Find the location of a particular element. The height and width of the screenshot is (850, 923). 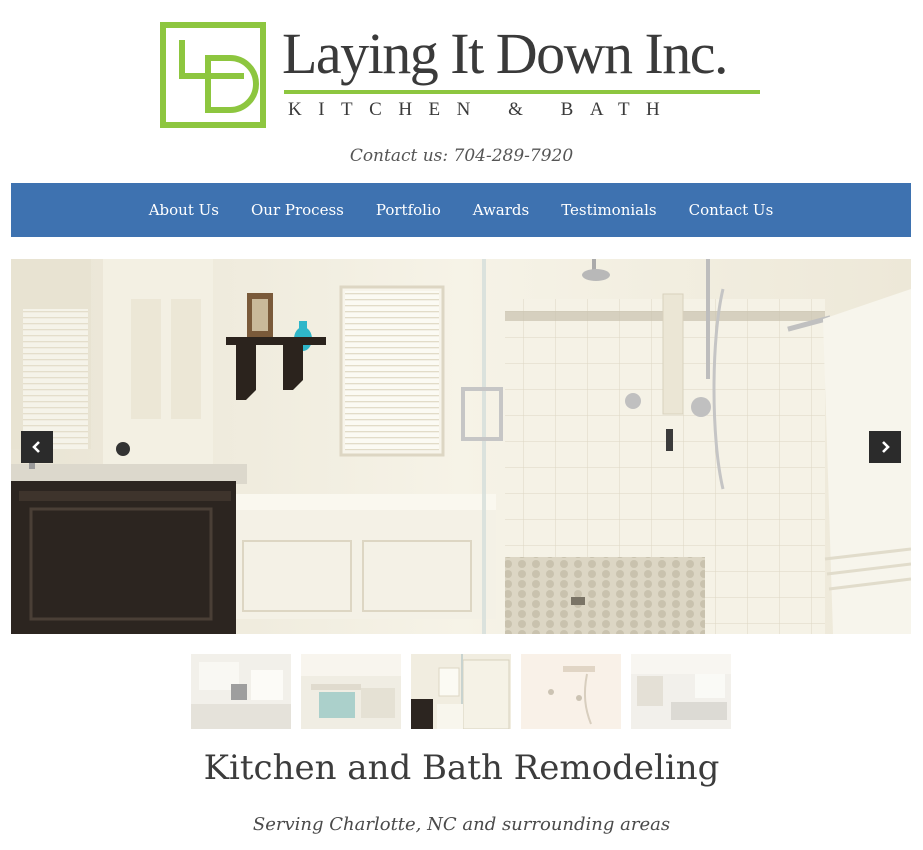

brand-name: Laying It Down Inc. is located at coordinates (505, 53).